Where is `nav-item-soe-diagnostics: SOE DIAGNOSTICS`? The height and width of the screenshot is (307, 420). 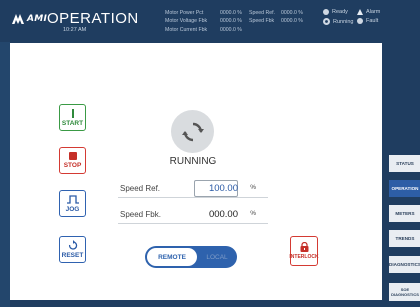
nav-item-soe-diagnostics: SOE DIAGNOSTICS is located at coordinates (404, 292).